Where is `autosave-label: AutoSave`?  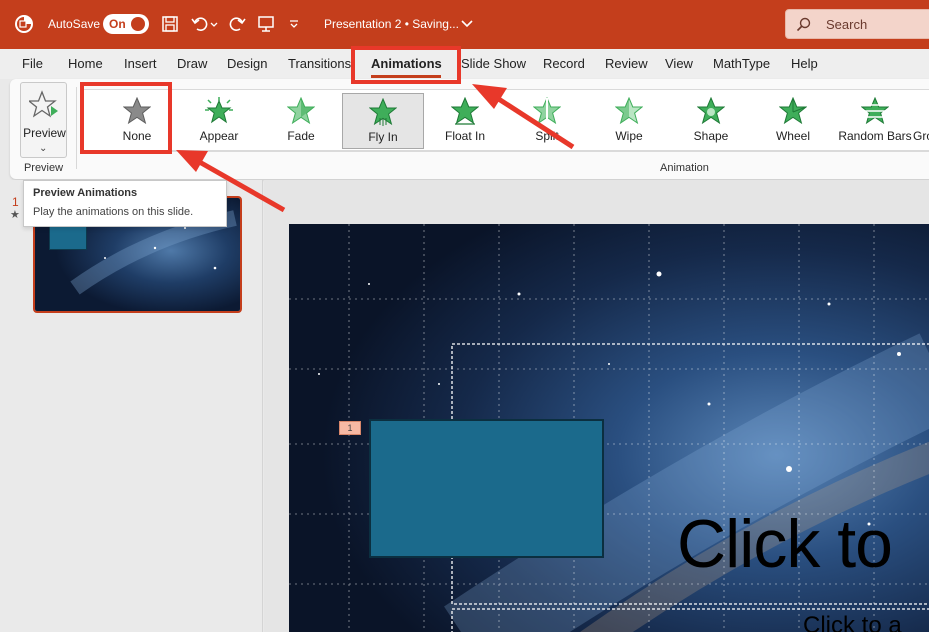 autosave-label: AutoSave is located at coordinates (74, 24).